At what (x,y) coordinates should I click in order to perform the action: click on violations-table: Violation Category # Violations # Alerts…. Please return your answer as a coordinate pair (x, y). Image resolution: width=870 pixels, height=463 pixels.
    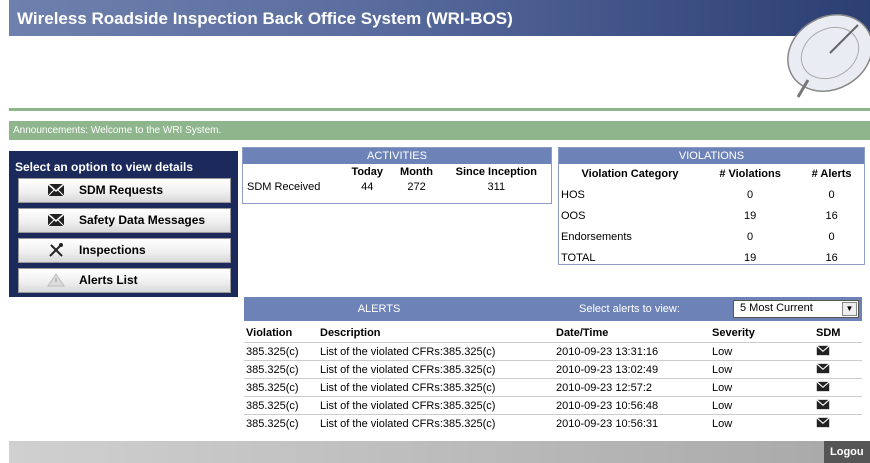
    Looking at the image, I should click on (711, 216).